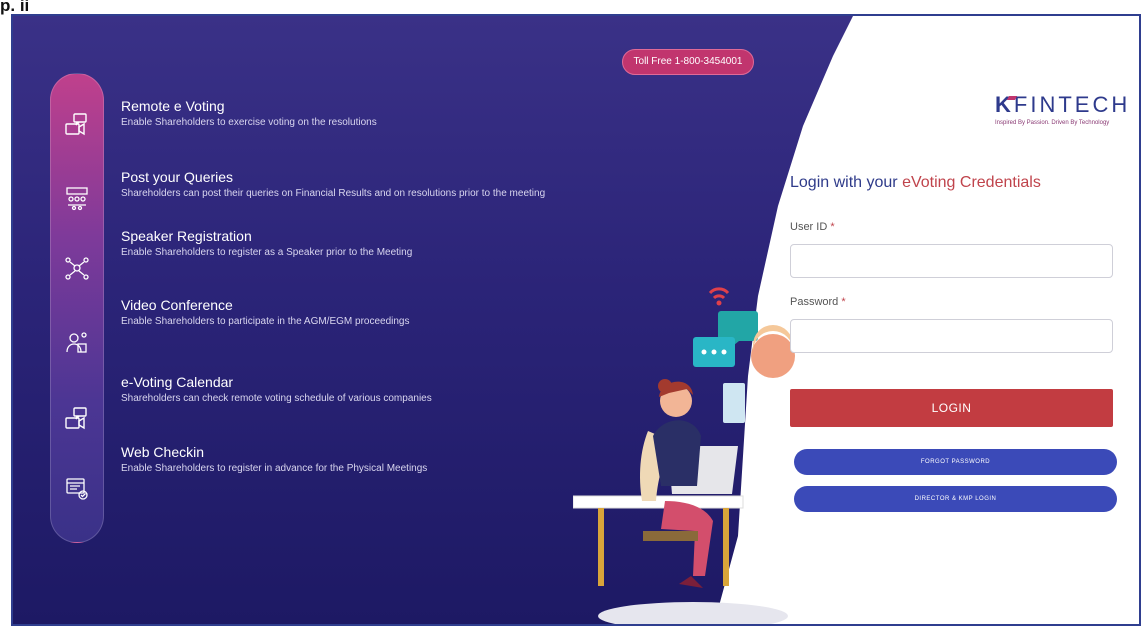 This screenshot has width=1145, height=628. What do you see at coordinates (177, 305) in the screenshot?
I see `feature-title: Video Conference` at bounding box center [177, 305].